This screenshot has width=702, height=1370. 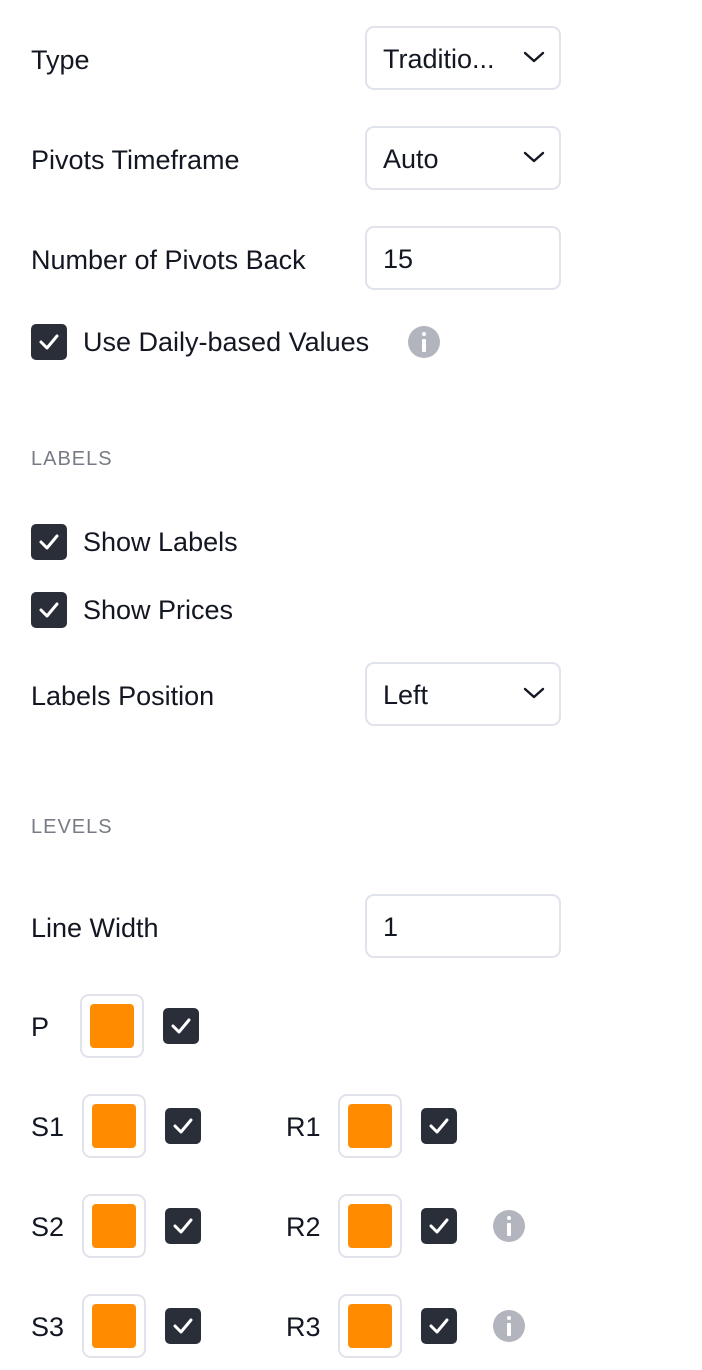 I want to click on type-label: Type, so click(x=60, y=60).